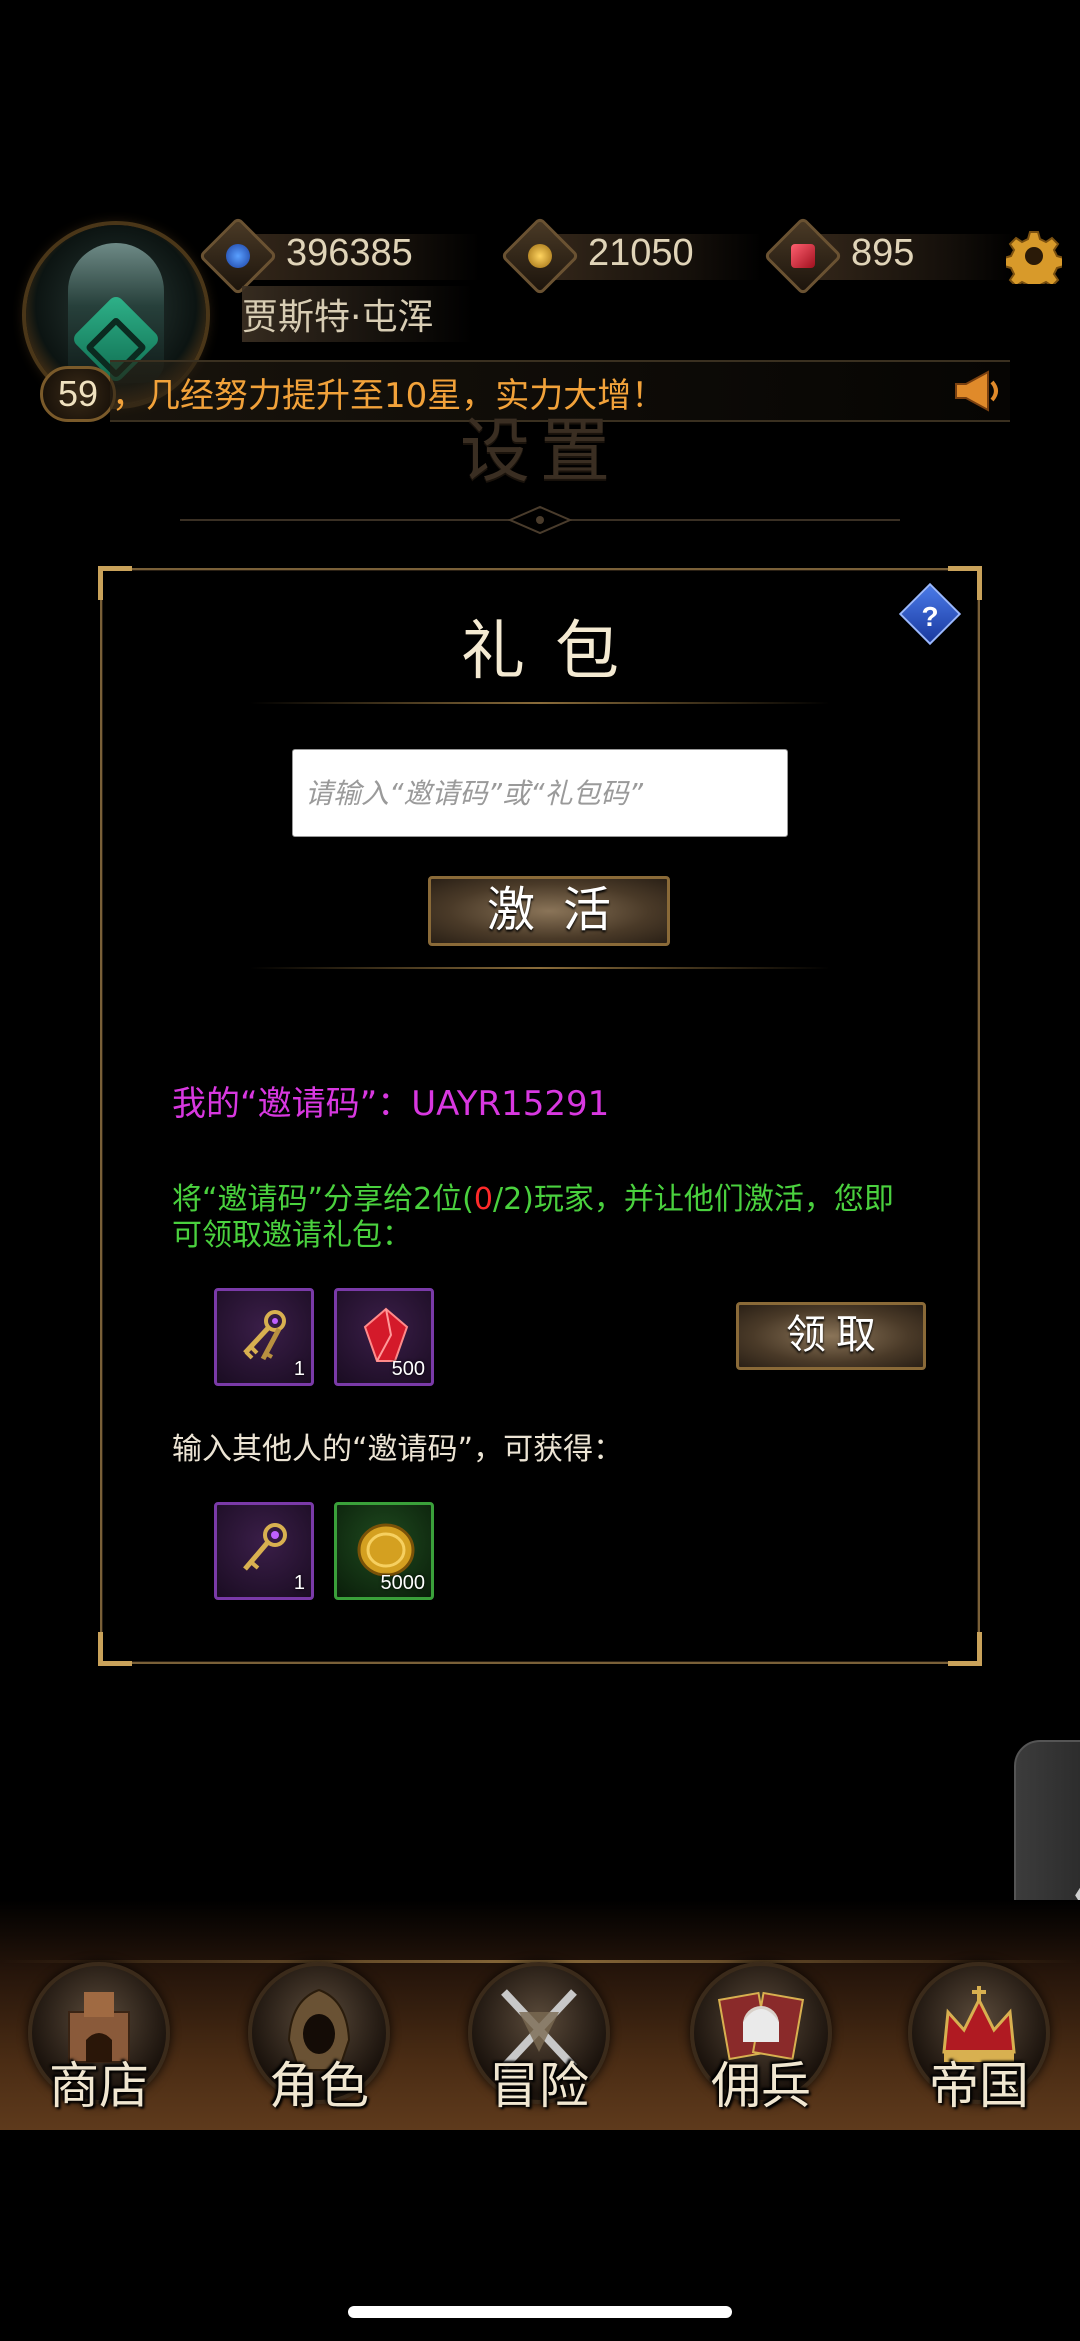 This screenshot has width=1080, height=2341. What do you see at coordinates (99, 2042) in the screenshot?
I see `nav-shop: 商店` at bounding box center [99, 2042].